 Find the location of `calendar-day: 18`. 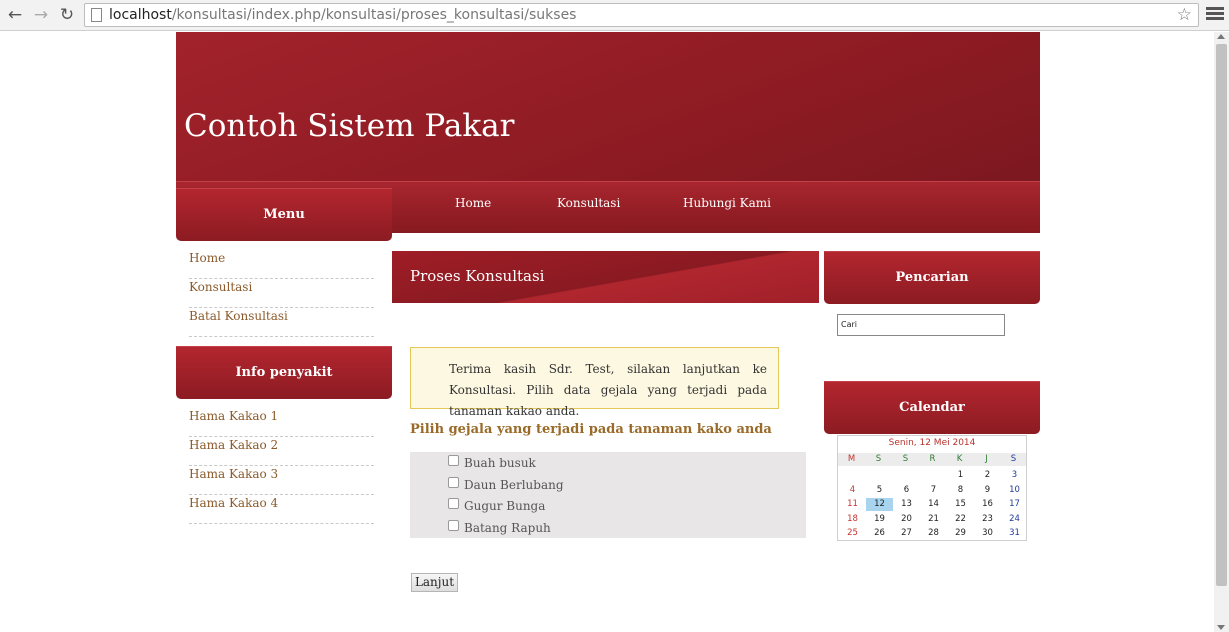

calendar-day: 18 is located at coordinates (852, 519).